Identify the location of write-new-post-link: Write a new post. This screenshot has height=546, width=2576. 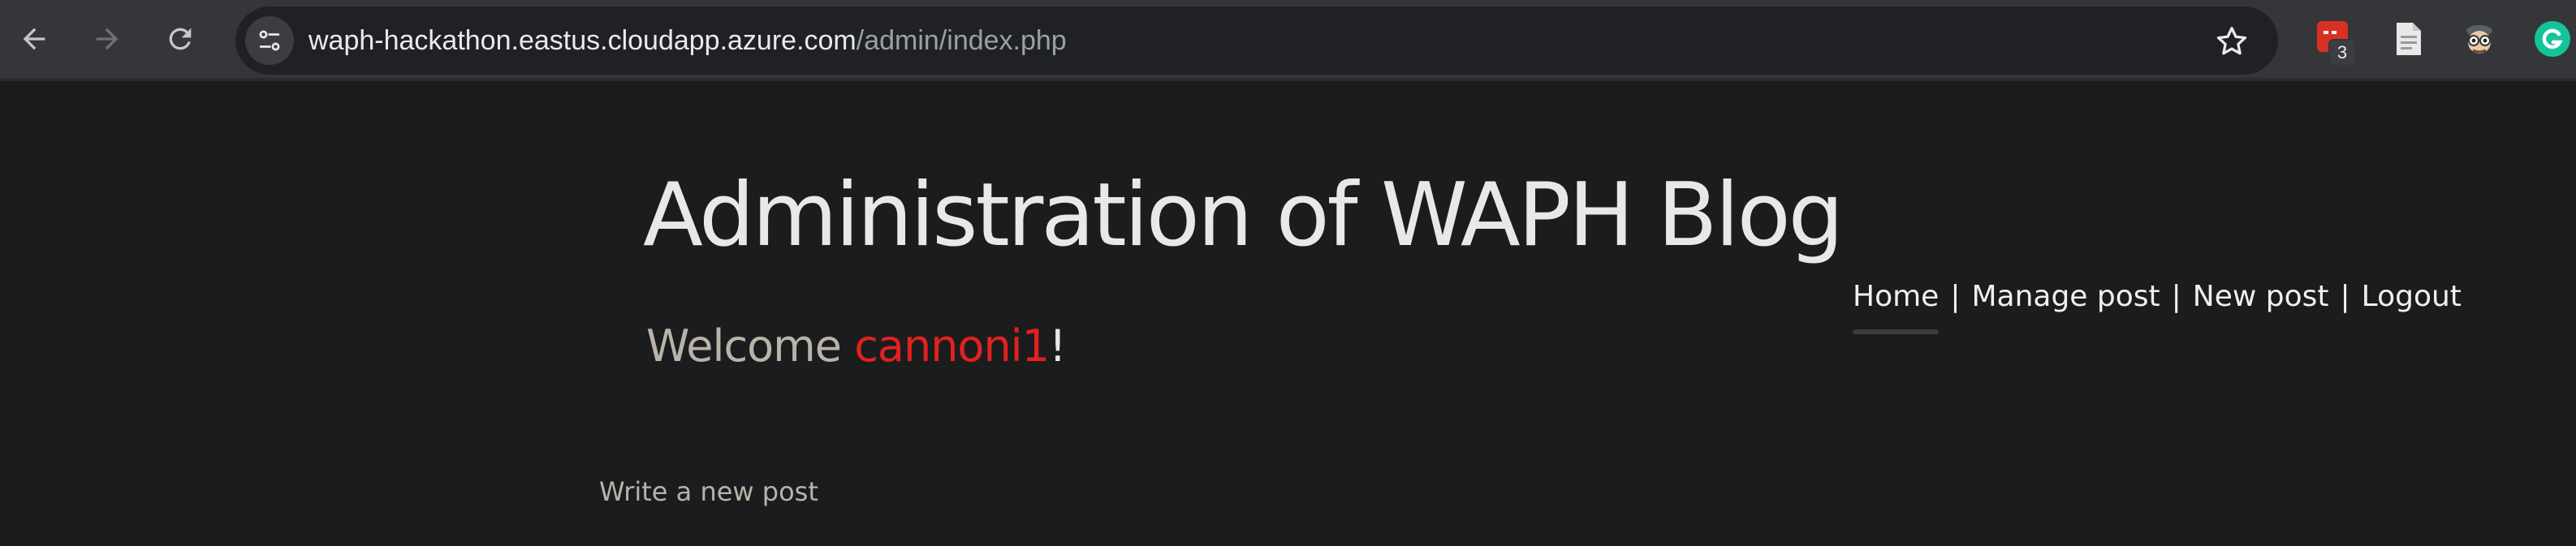
(708, 492).